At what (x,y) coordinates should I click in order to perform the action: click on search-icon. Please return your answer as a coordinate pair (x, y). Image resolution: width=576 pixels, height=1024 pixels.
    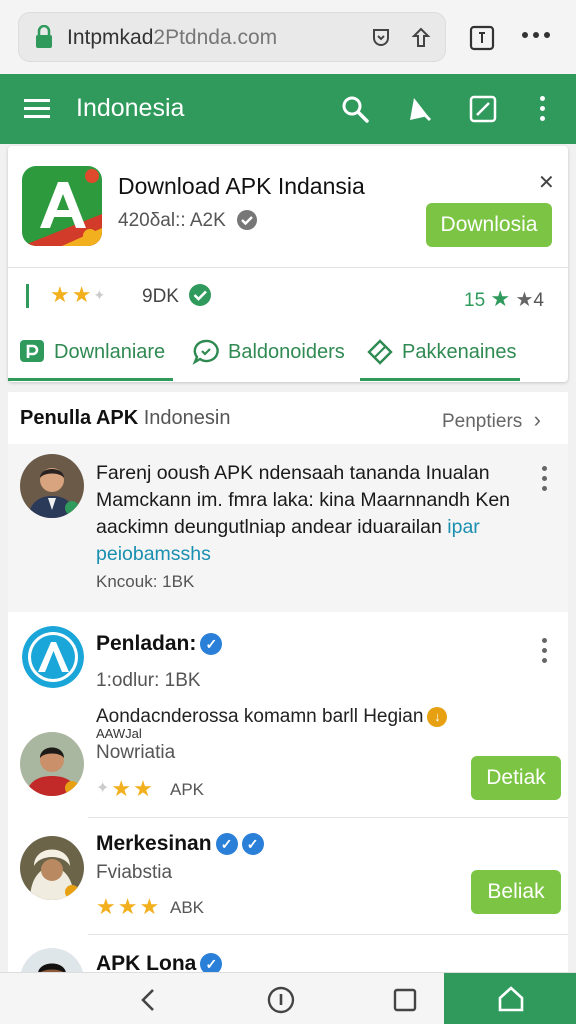
    Looking at the image, I should click on (355, 109).